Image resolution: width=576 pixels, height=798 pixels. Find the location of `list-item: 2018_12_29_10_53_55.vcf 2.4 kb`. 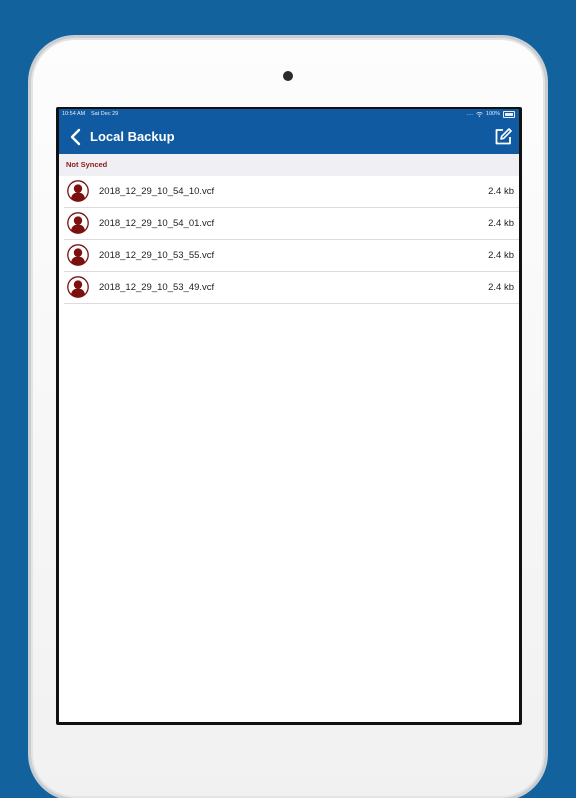

list-item: 2018_12_29_10_53_55.vcf 2.4 kb is located at coordinates (291, 256).